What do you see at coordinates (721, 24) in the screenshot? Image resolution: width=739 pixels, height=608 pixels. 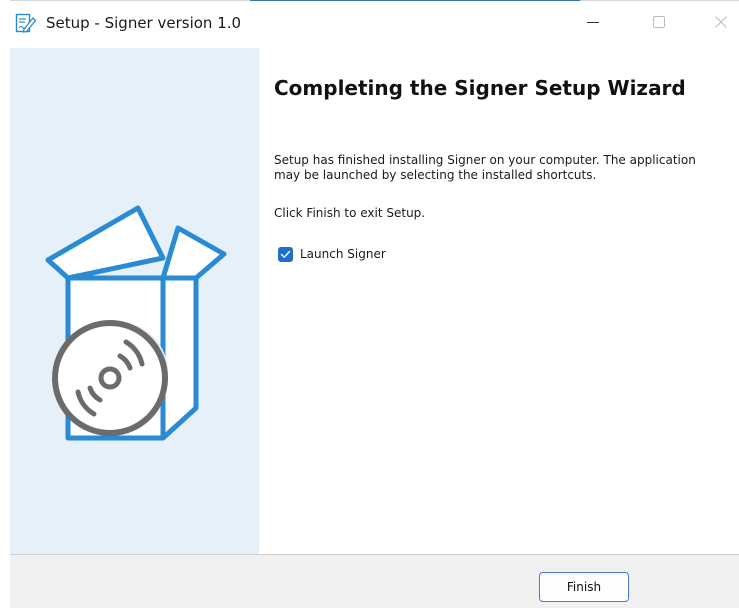 I see `close-icon` at bounding box center [721, 24].